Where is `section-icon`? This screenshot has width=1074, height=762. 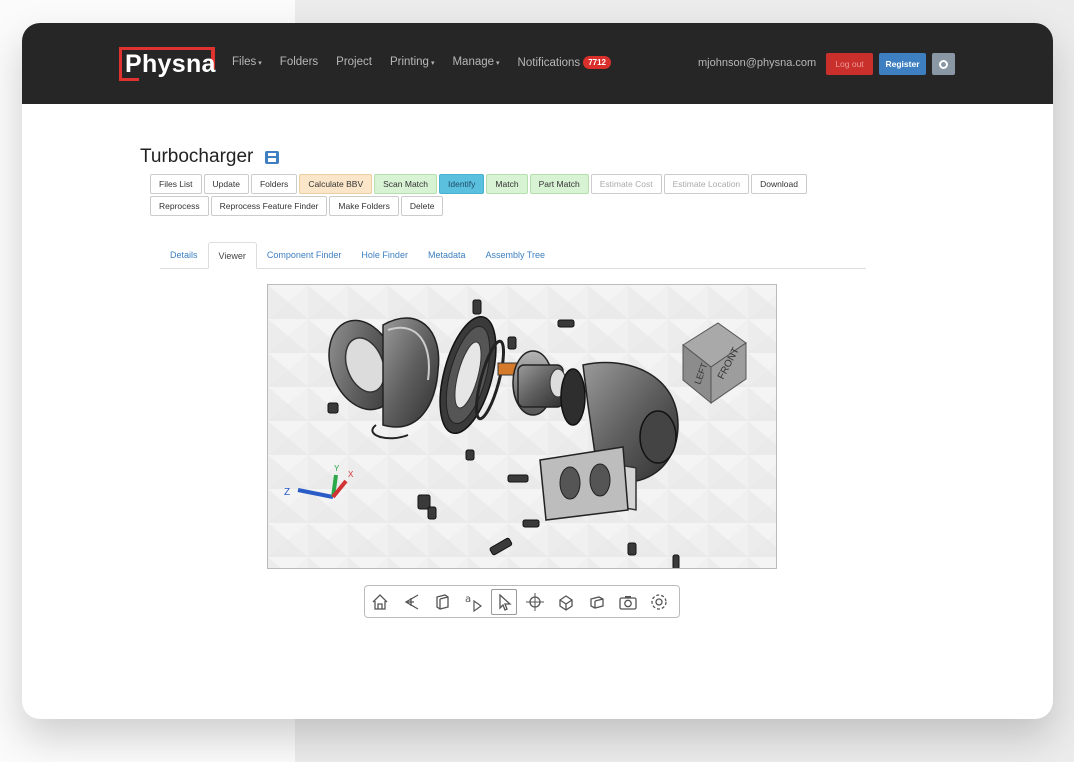
section-icon is located at coordinates (597, 602).